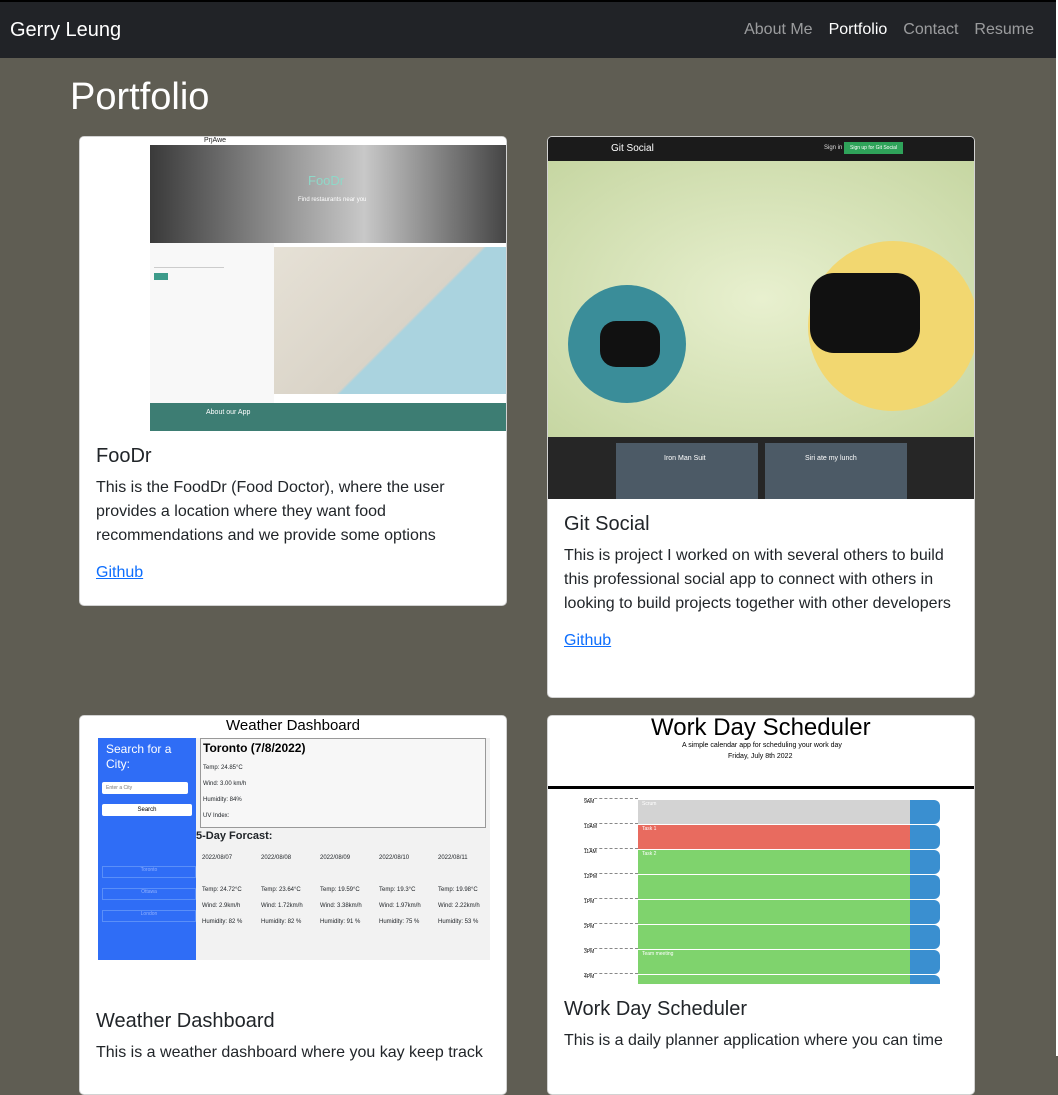 This screenshot has width=1058, height=1095. Describe the element at coordinates (228, 412) in the screenshot. I see `screenshot-footer-text: About our App` at that location.